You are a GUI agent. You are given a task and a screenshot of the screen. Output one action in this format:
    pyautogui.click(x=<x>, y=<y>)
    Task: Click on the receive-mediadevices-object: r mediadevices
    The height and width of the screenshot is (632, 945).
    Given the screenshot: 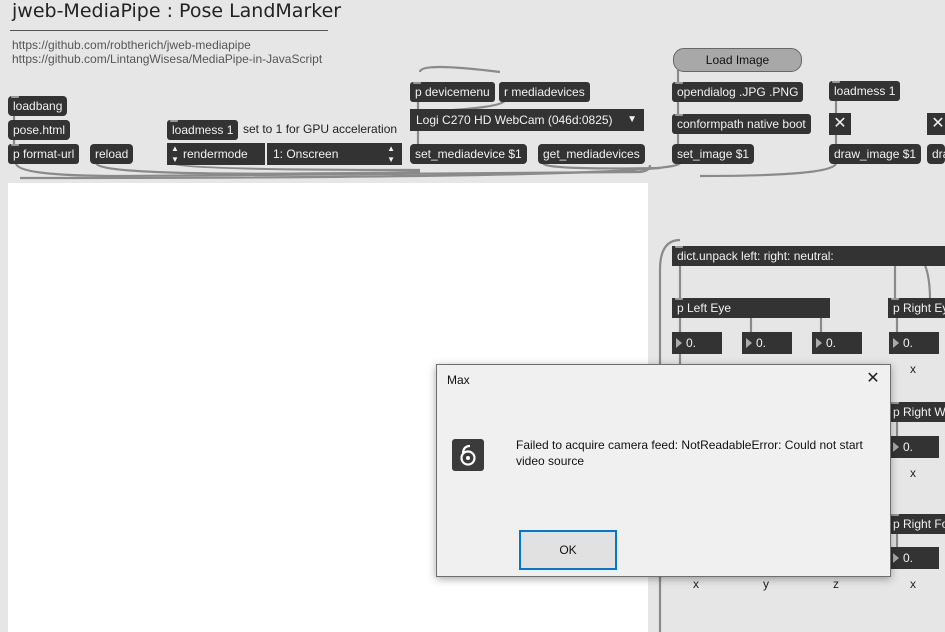 What is the action you would take?
    pyautogui.click(x=544, y=92)
    